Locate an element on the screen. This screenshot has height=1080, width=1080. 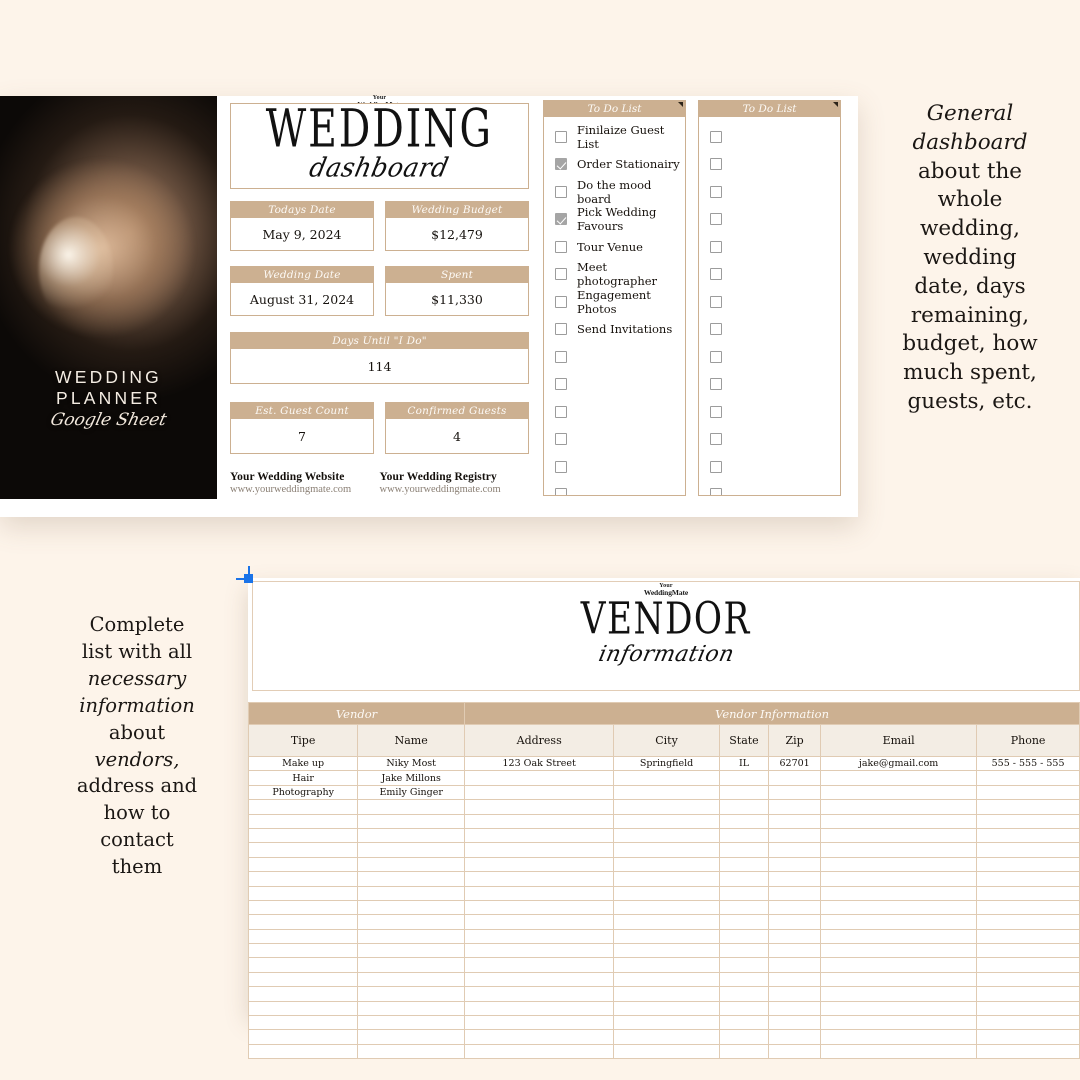
vendor-table-cell: Hair is located at coordinates (303, 778).